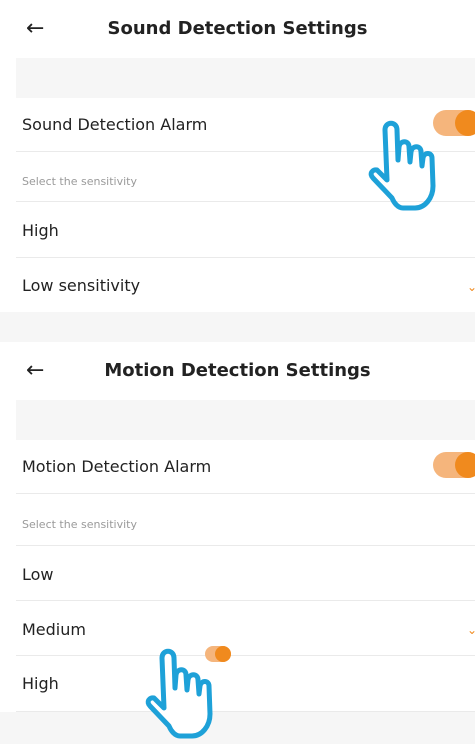 Image resolution: width=475 pixels, height=744 pixels. What do you see at coordinates (237, 728) in the screenshot?
I see `footer-gap` at bounding box center [237, 728].